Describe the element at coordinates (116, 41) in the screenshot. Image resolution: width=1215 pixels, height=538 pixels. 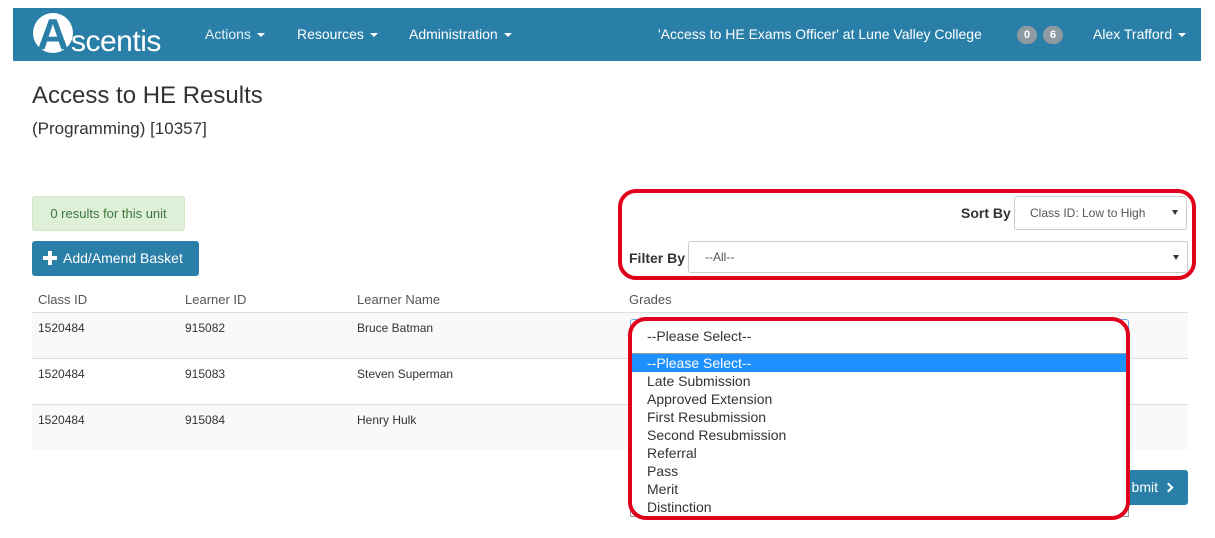
I see `logo-text: scentis` at that location.